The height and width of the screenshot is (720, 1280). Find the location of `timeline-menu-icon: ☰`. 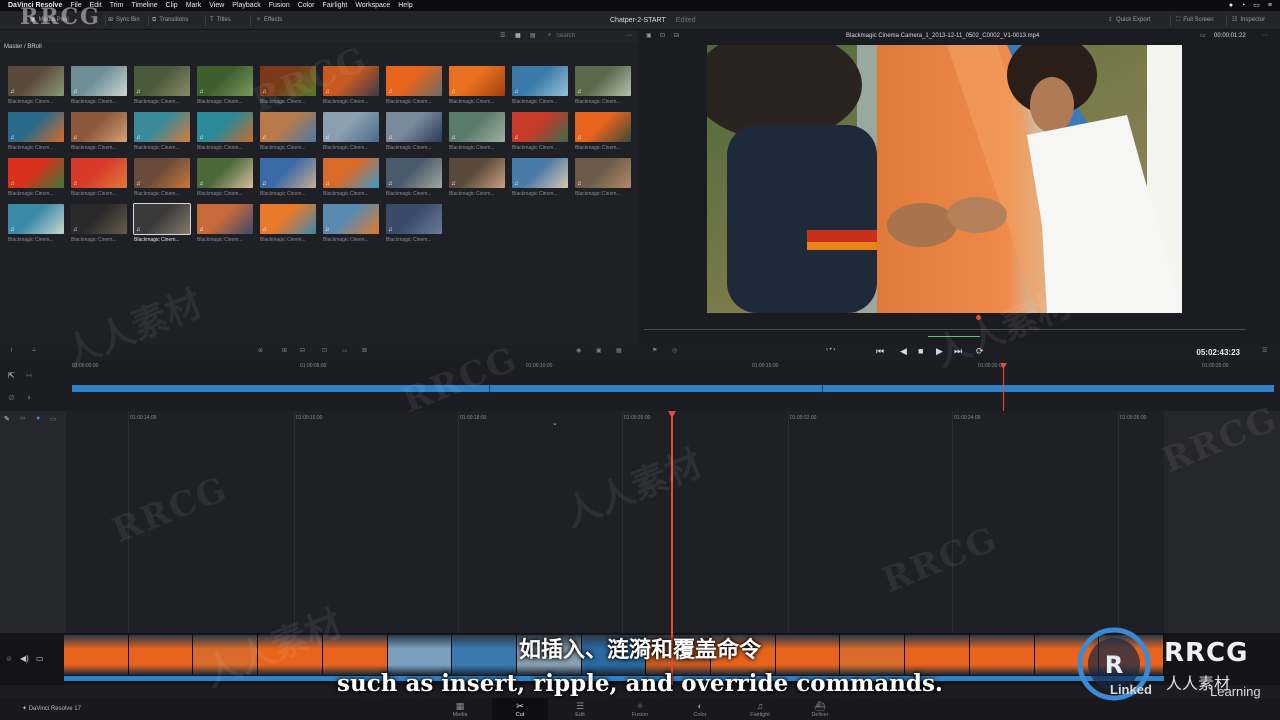

timeline-menu-icon: ☰ is located at coordinates (1264, 350).